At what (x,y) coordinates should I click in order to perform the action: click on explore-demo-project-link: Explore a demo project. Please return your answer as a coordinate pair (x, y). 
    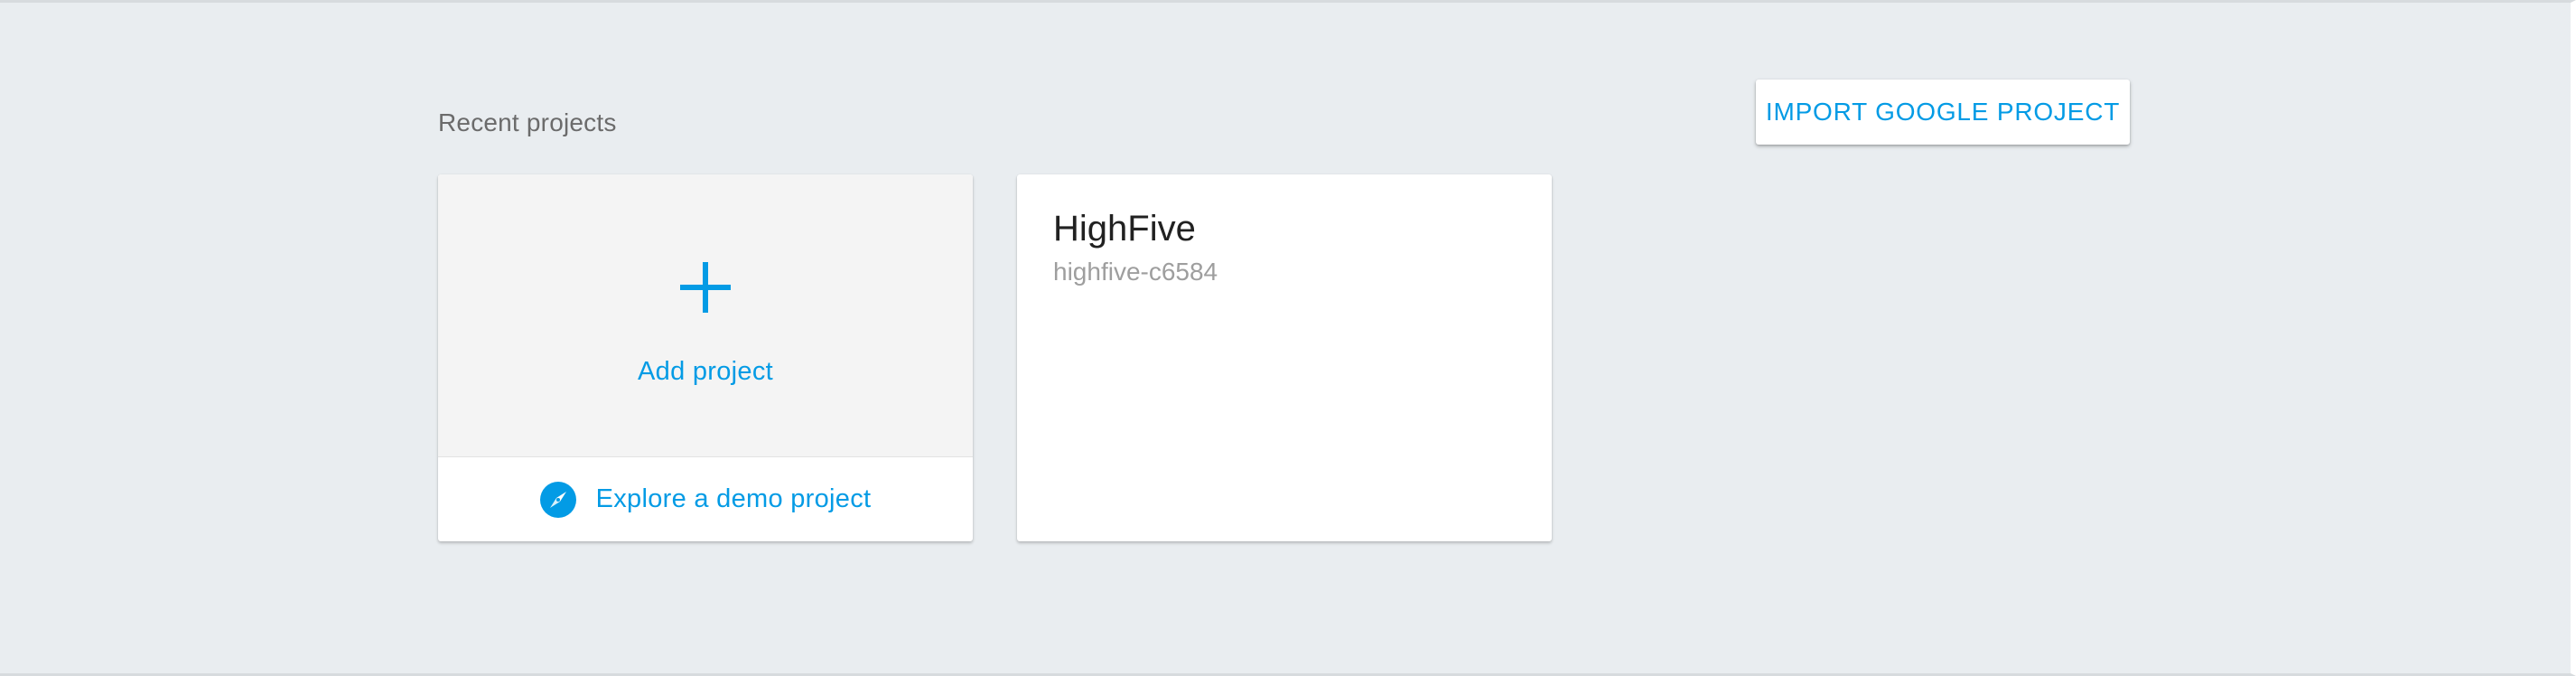
    Looking at the image, I should click on (705, 499).